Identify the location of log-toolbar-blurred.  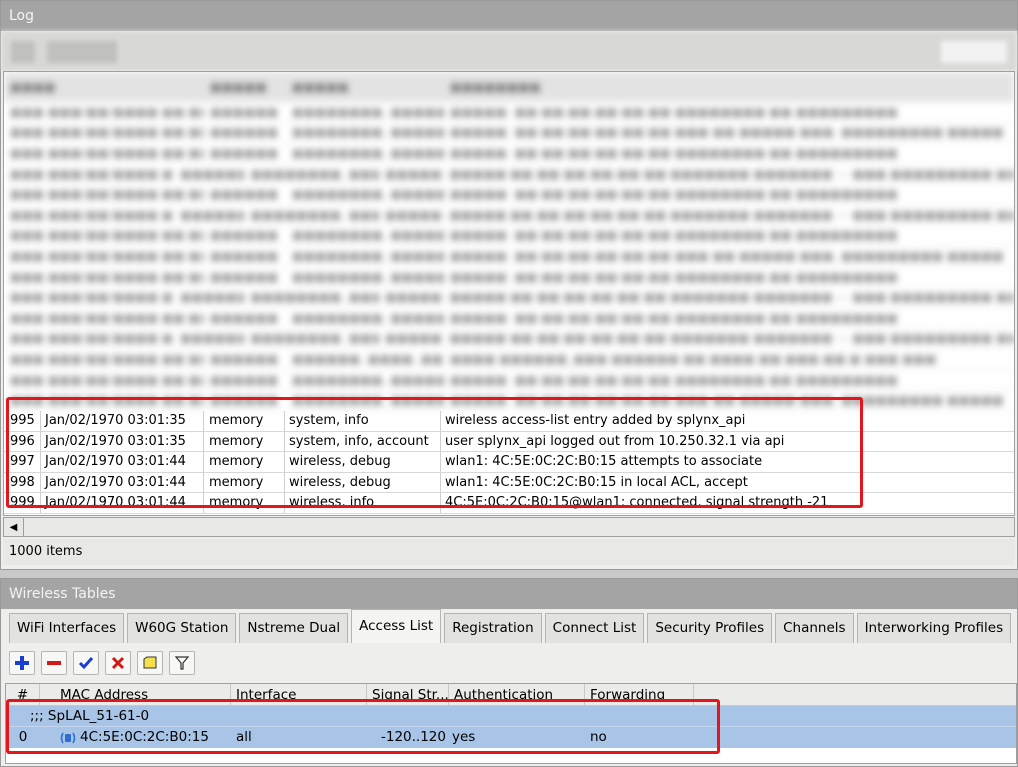
(509, 51).